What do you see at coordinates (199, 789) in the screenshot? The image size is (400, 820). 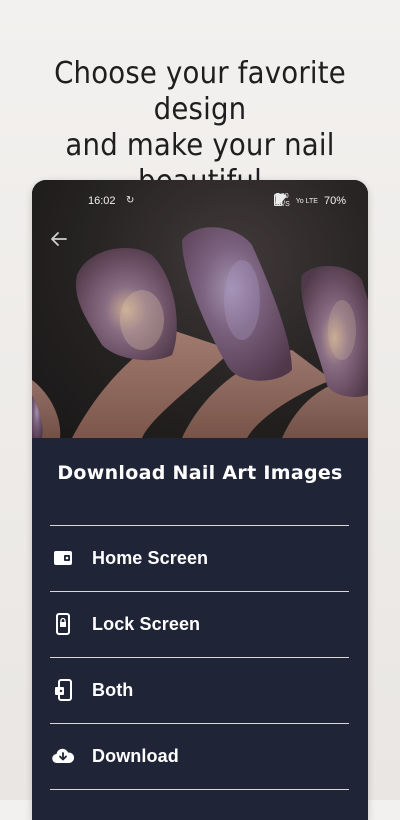 I see `divider` at bounding box center [199, 789].